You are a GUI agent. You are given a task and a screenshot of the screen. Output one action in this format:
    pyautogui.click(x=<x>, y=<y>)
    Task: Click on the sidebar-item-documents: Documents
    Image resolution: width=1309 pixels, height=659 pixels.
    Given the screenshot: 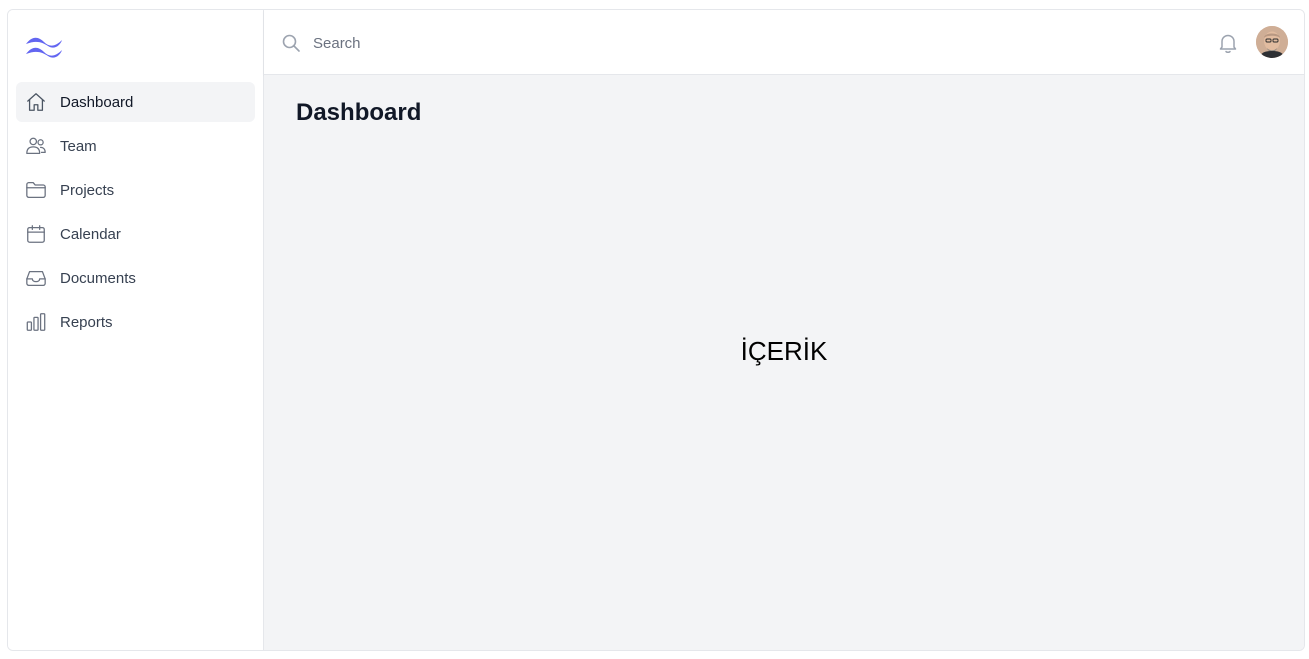 What is the action you would take?
    pyautogui.click(x=135, y=278)
    